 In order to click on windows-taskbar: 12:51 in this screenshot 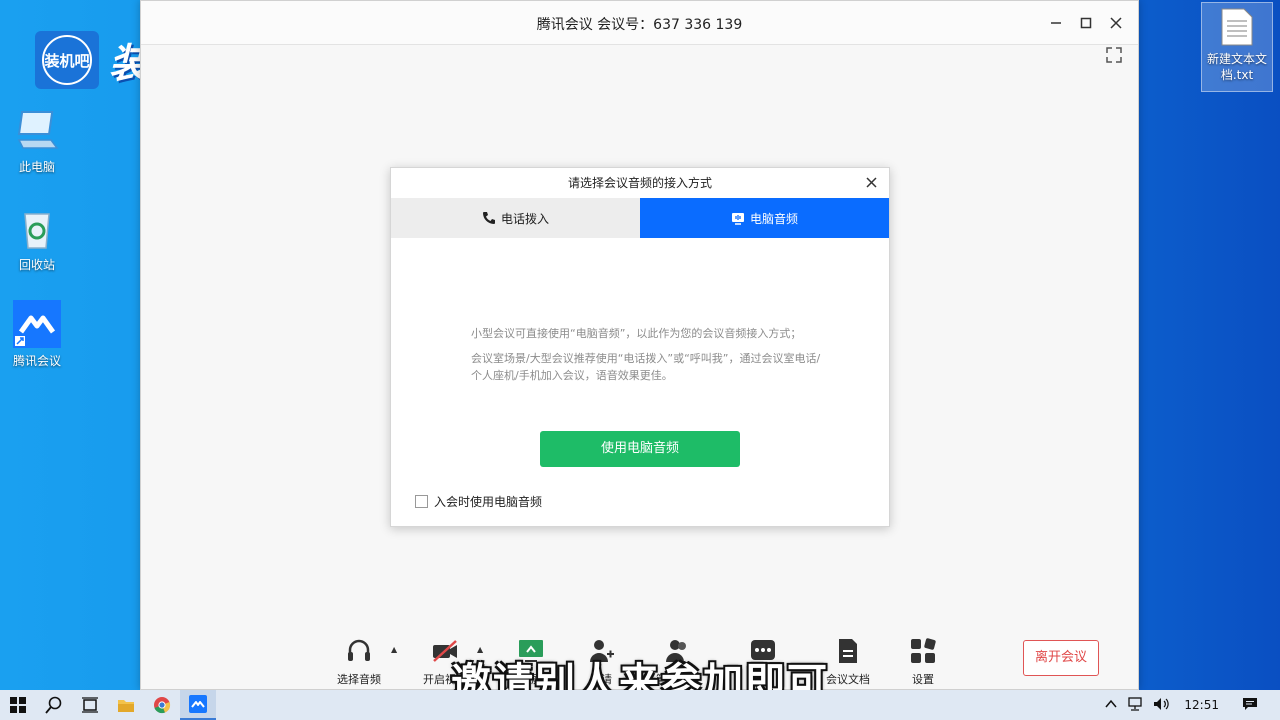, I will do `click(640, 705)`.